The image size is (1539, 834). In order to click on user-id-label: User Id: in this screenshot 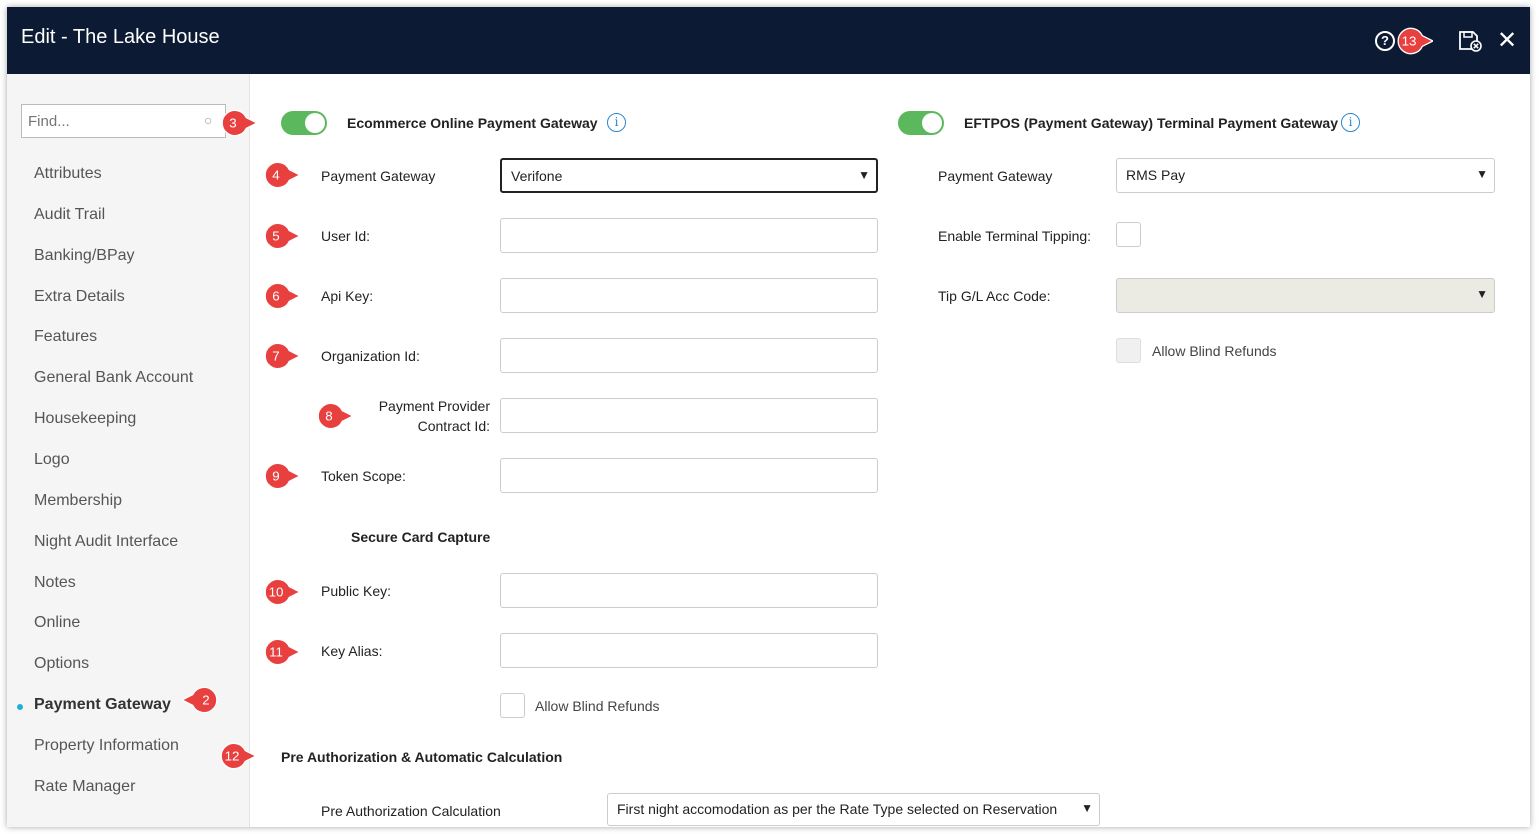, I will do `click(346, 236)`.